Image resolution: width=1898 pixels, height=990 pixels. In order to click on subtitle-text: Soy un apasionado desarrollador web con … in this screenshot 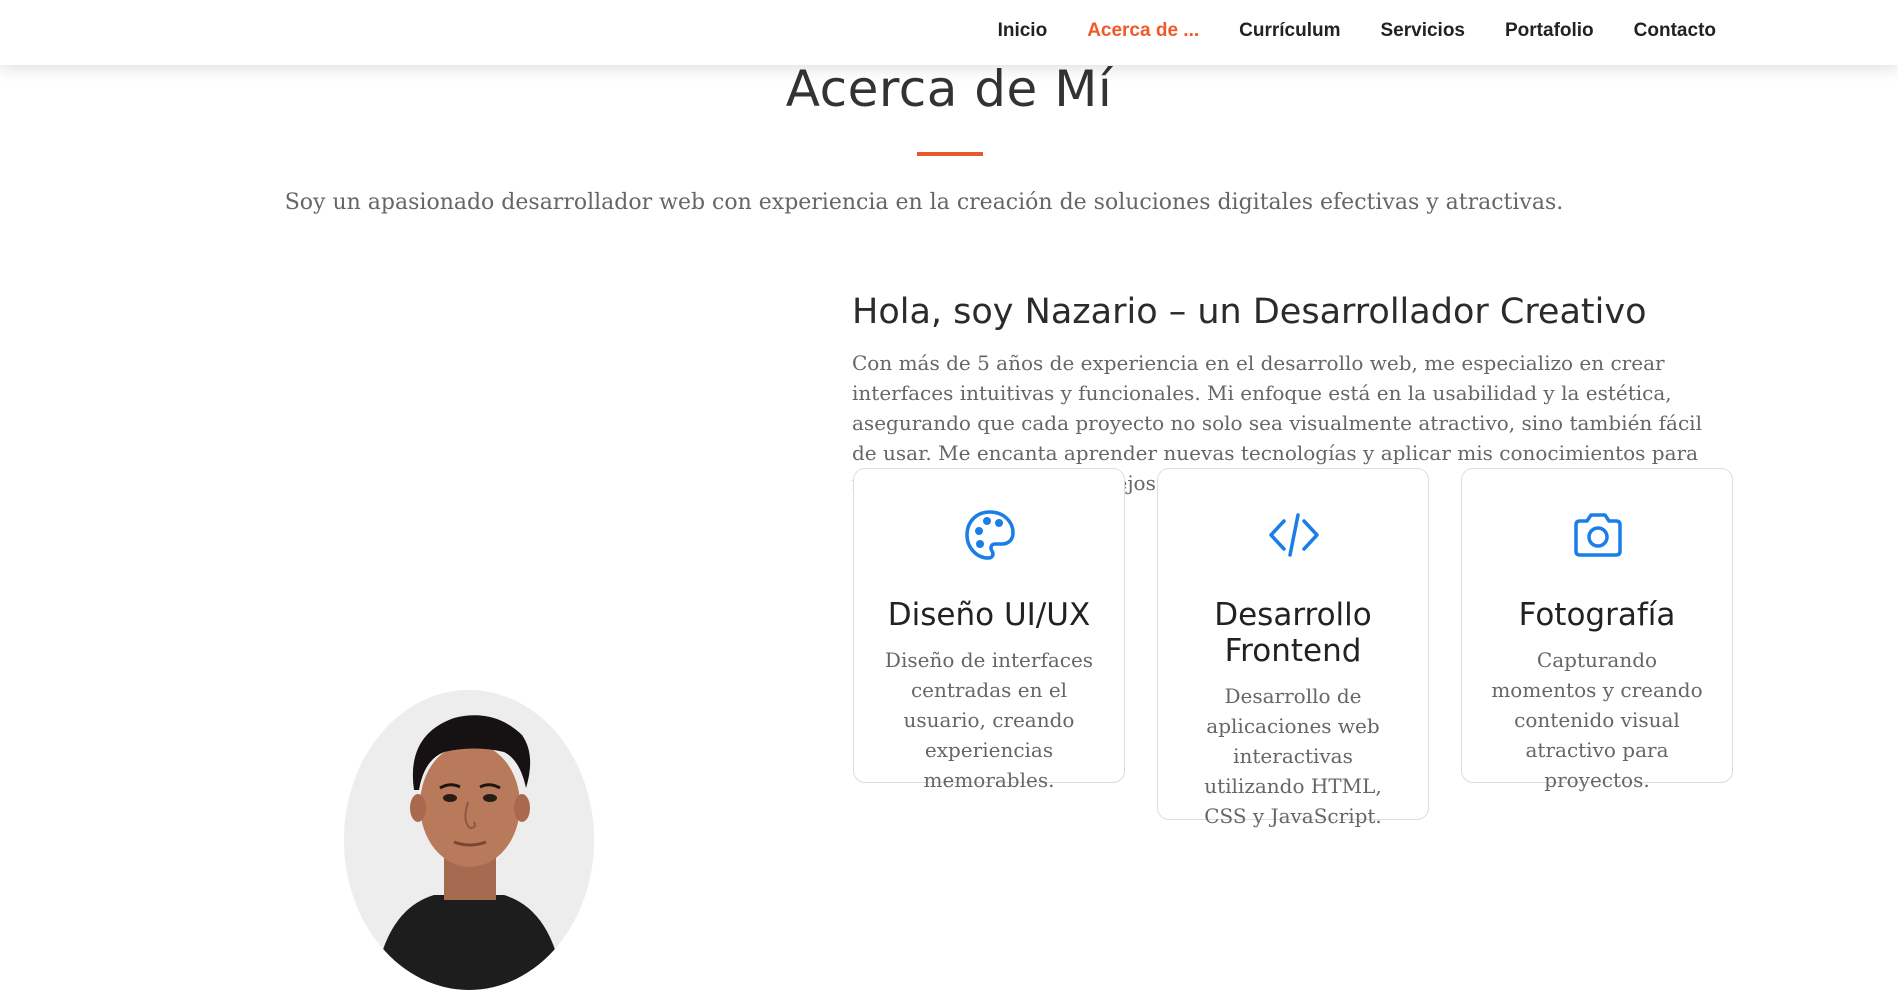, I will do `click(924, 202)`.